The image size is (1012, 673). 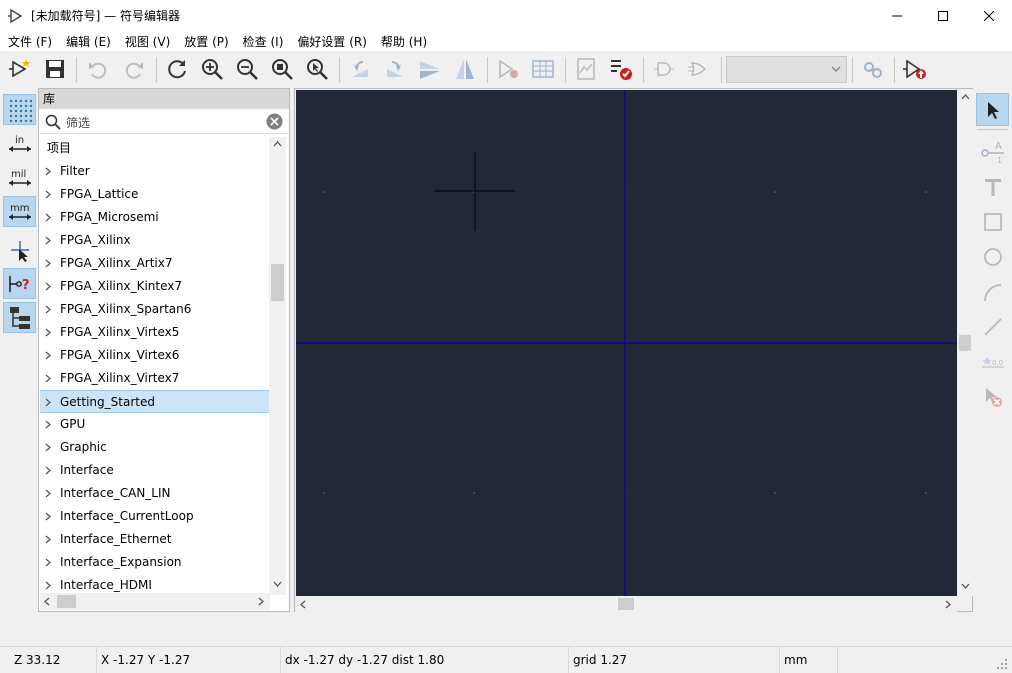 What do you see at coordinates (154, 539) in the screenshot?
I see `library-tree-item: Interface_Ethernet` at bounding box center [154, 539].